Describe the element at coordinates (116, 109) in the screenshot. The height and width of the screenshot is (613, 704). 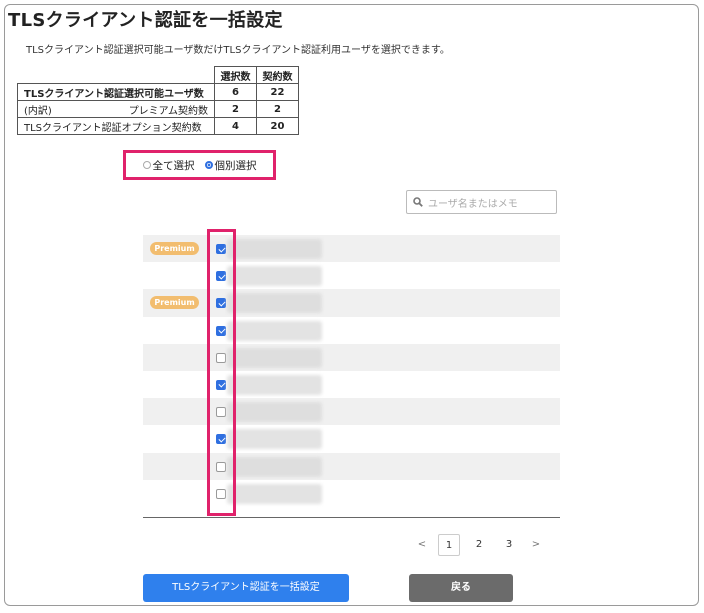
I see `summary-label-premium: (内訳) プレミアム契約数` at that location.